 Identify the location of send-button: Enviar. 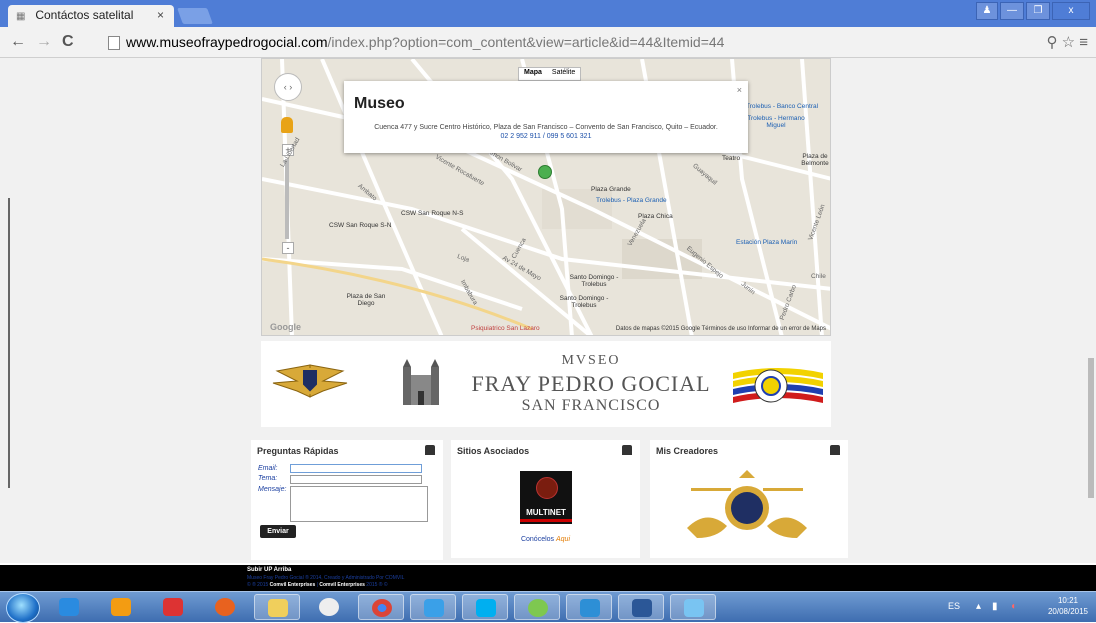
(278, 531).